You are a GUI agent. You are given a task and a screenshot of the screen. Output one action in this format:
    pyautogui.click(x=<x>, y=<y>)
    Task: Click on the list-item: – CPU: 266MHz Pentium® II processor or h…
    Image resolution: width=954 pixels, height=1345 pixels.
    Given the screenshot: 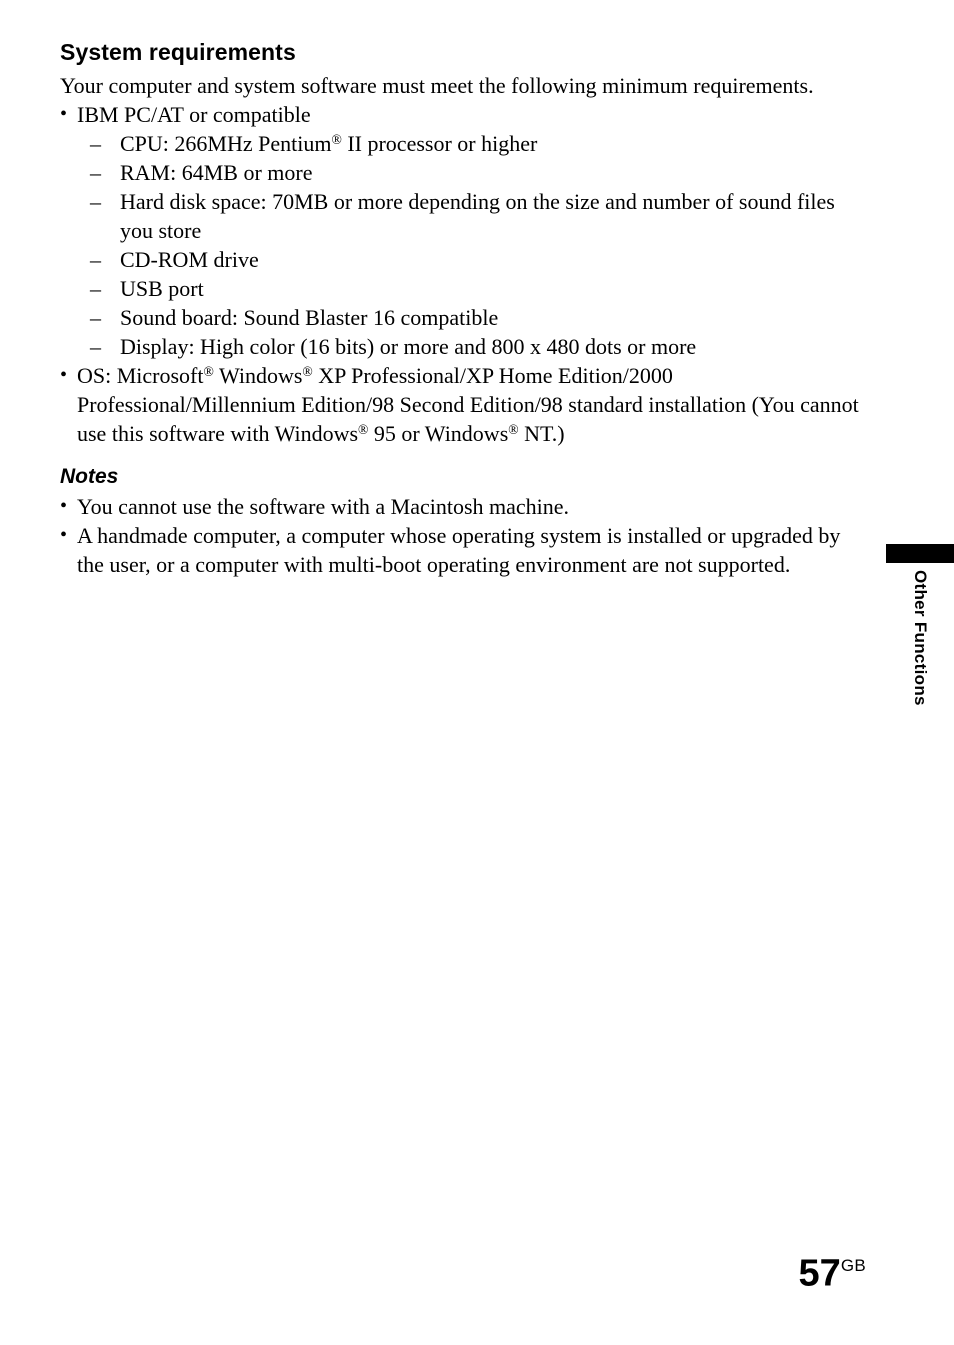 What is the action you would take?
    pyautogui.click(x=465, y=143)
    